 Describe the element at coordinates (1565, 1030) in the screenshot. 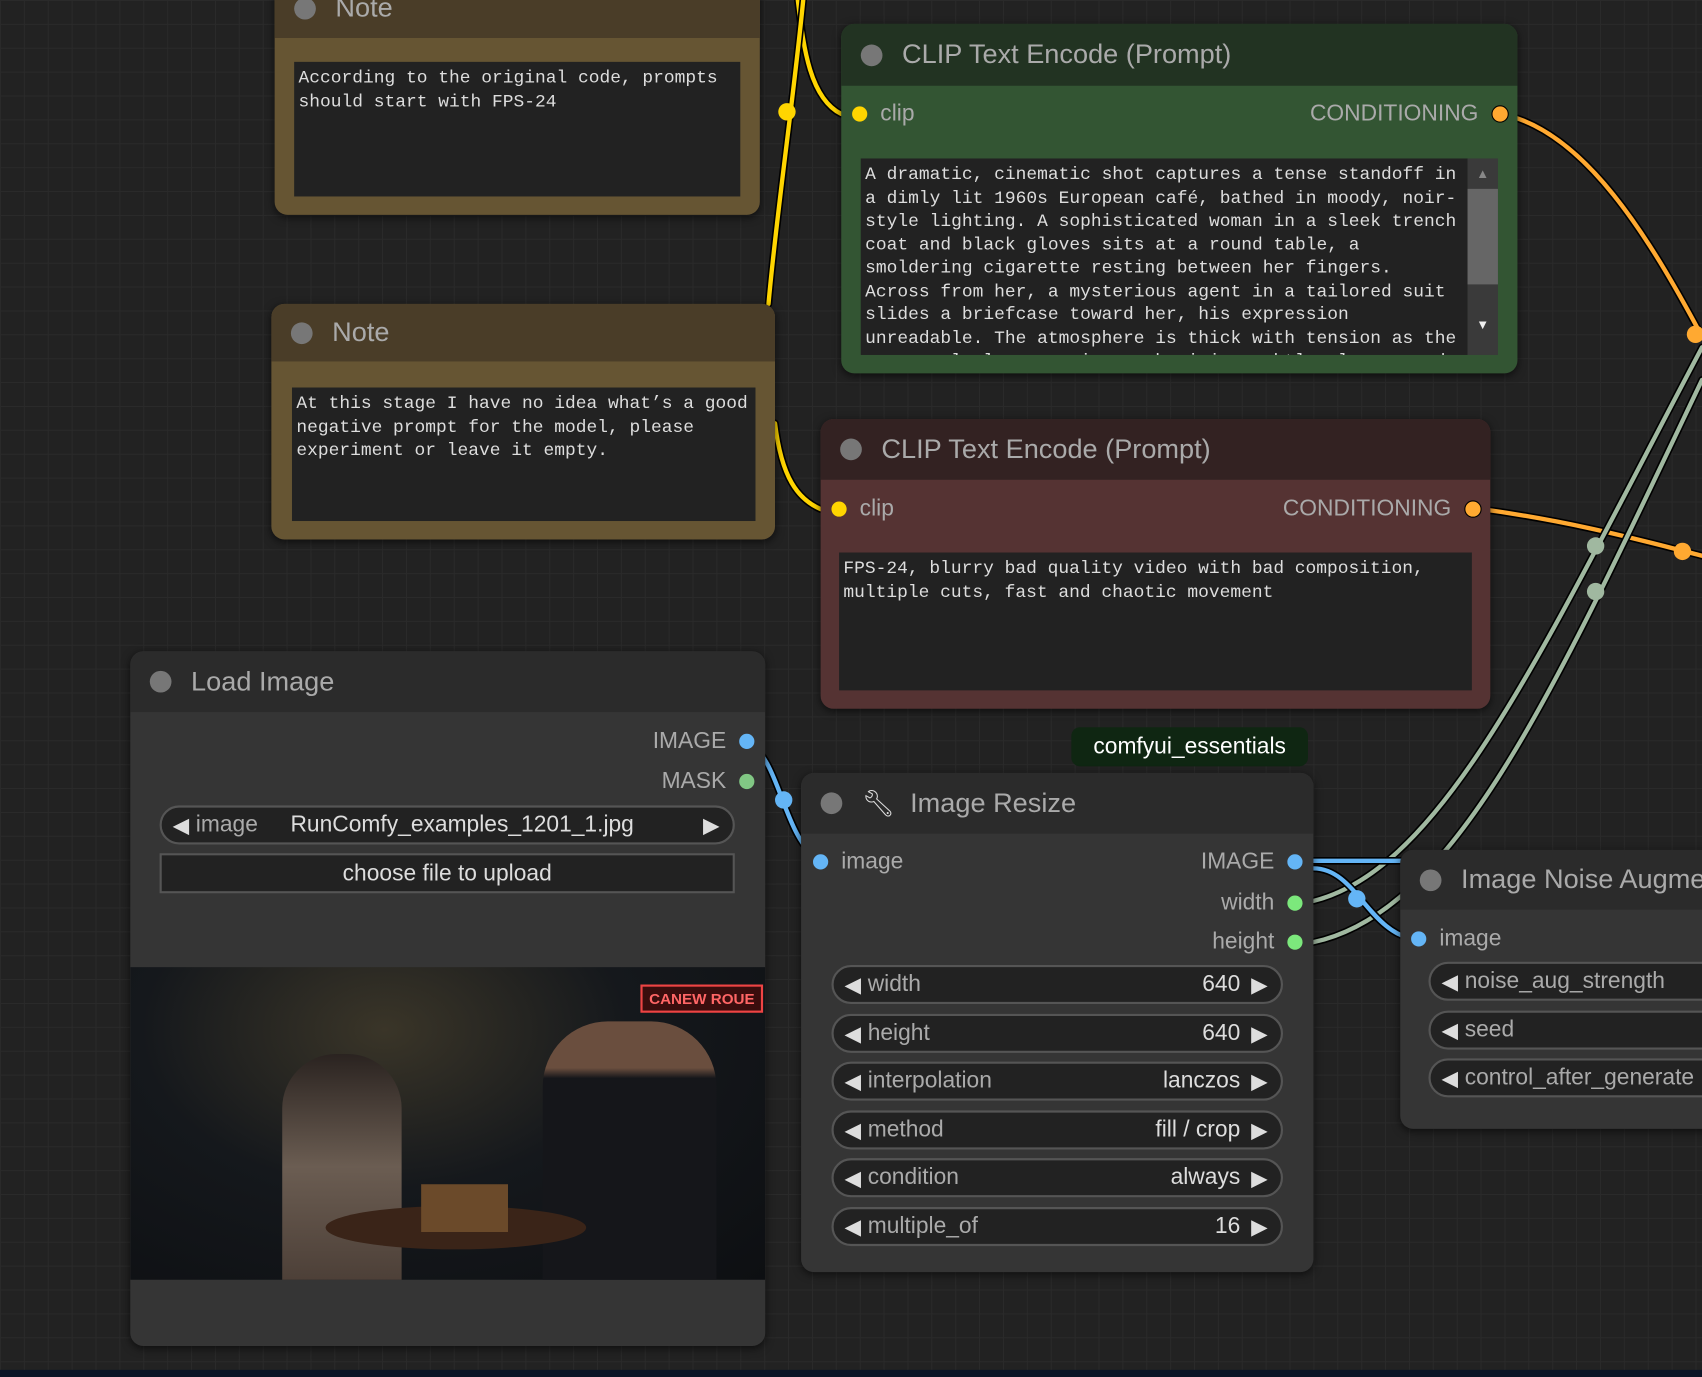

I see `widget-seed: ◀ seed` at that location.